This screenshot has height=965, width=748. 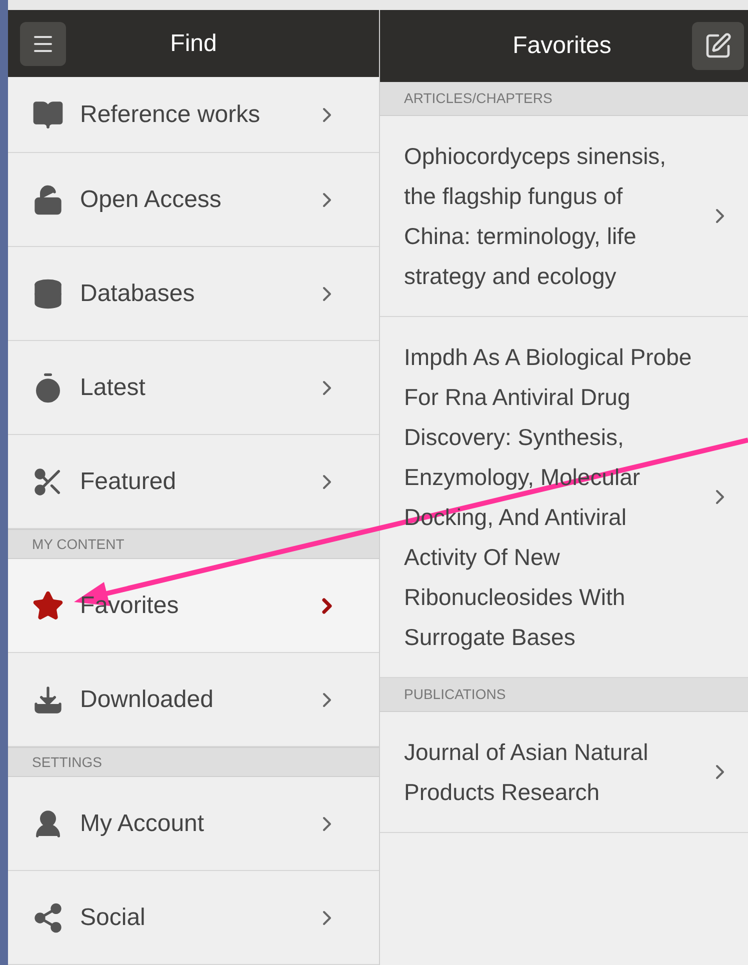 I want to click on share-icon, so click(x=48, y=918).